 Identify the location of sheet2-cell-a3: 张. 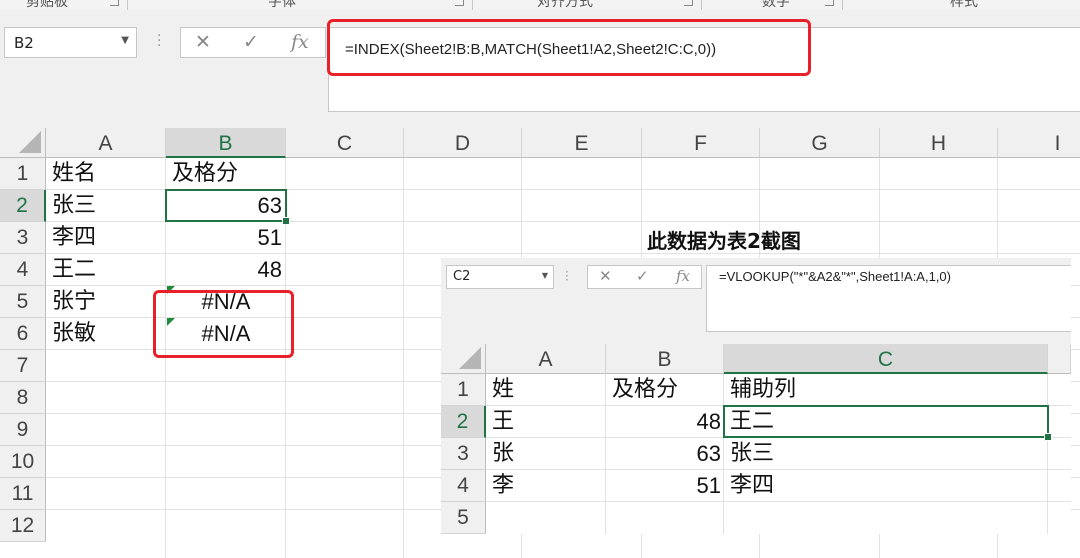
(503, 453).